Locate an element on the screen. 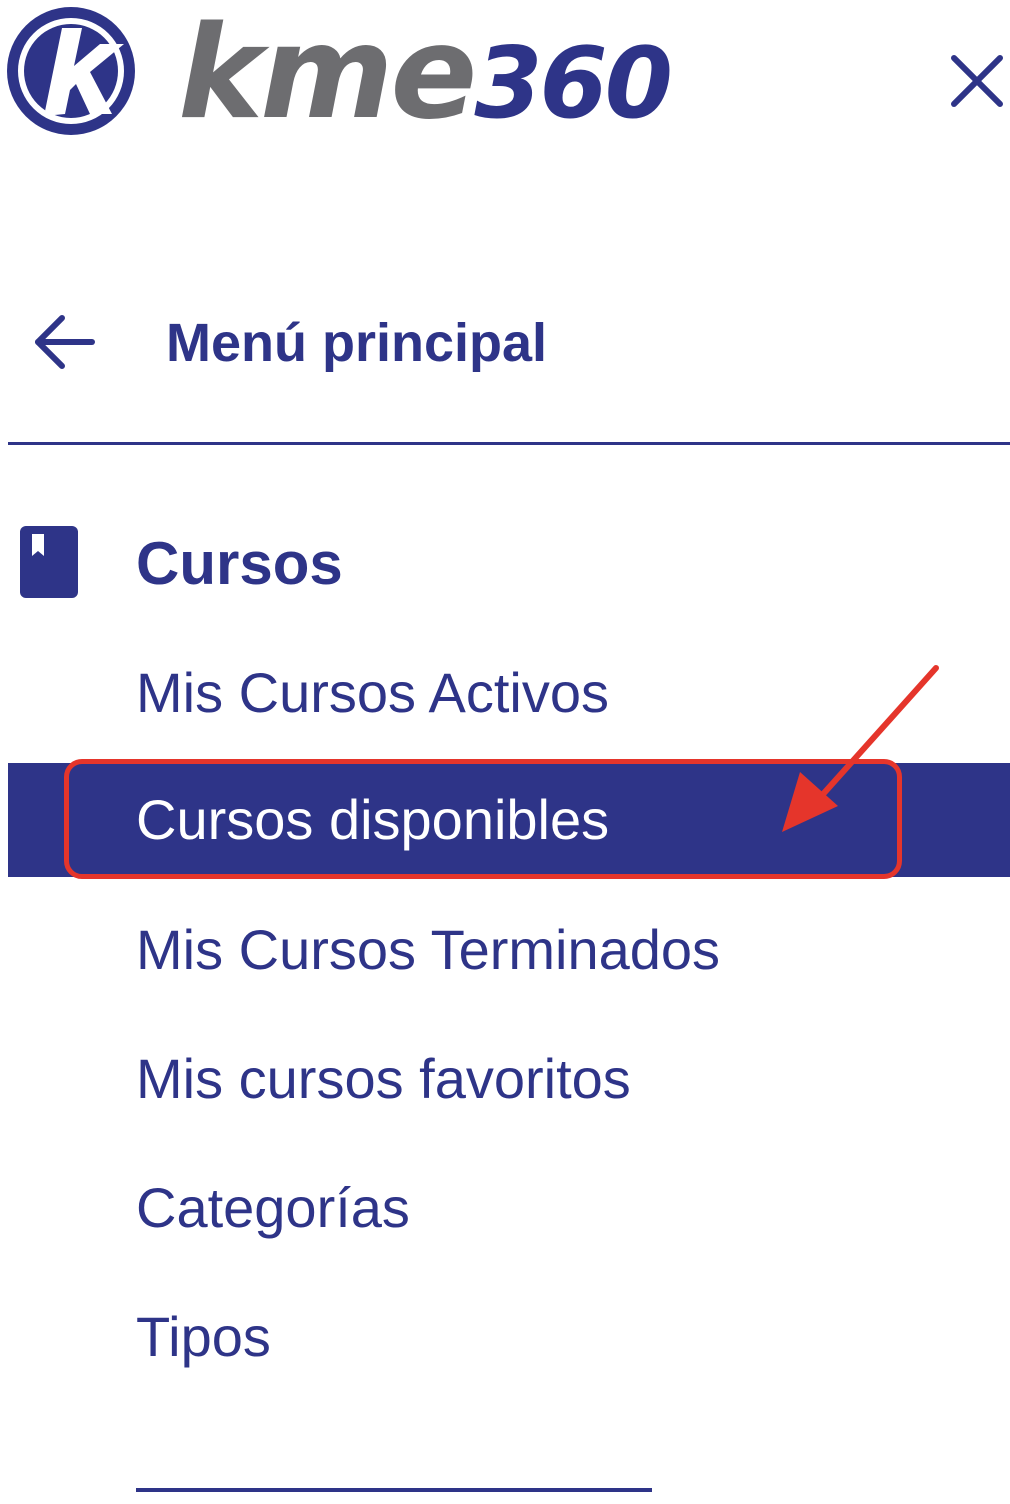  menu-item-label: Tipos is located at coordinates (203, 1336).